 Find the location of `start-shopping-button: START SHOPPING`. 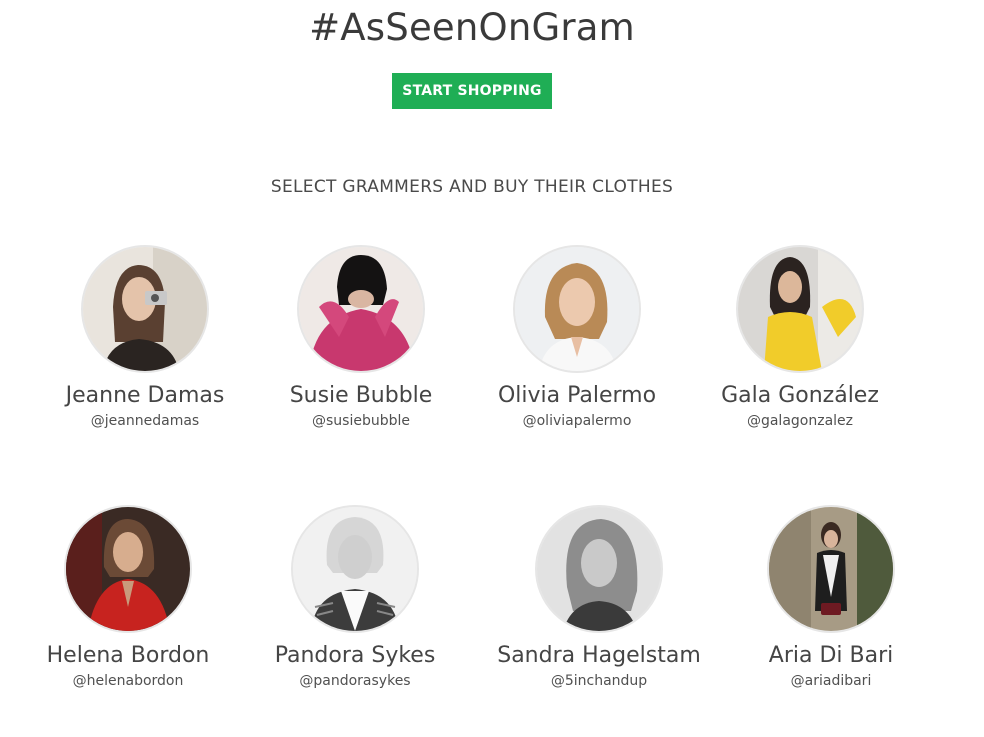

start-shopping-button: START SHOPPING is located at coordinates (472, 91).